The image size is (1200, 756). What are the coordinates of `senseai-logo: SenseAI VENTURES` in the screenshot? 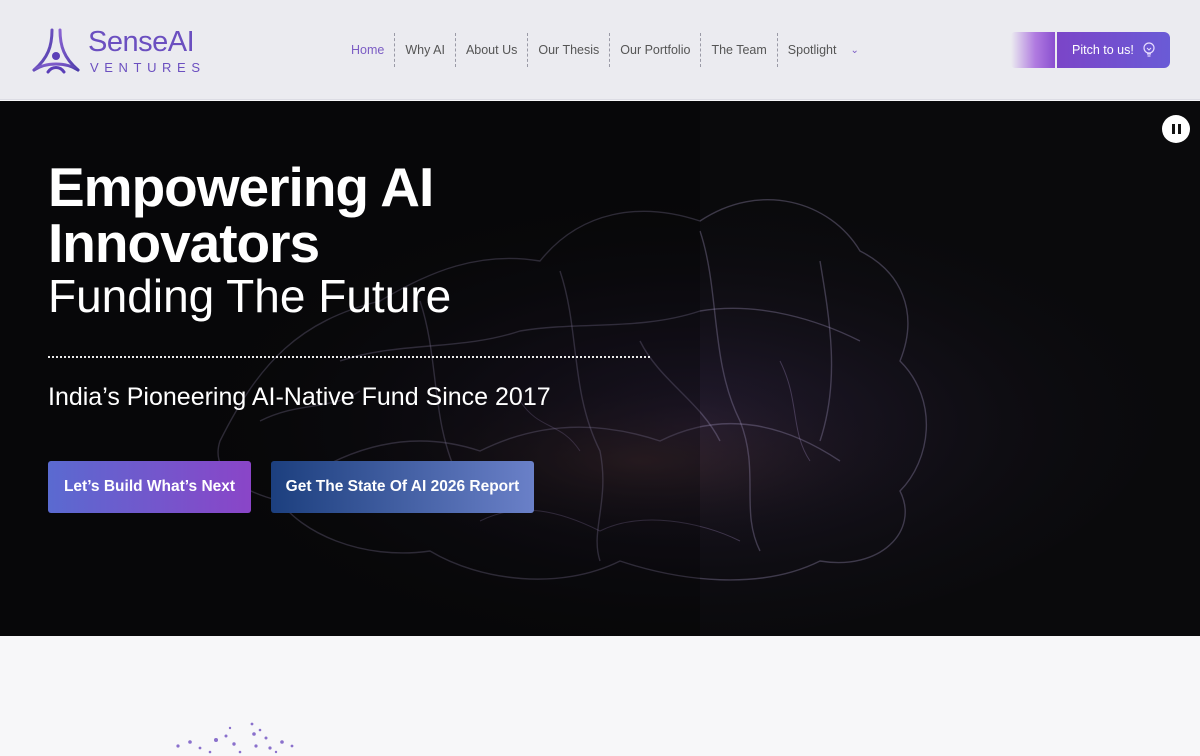 It's located at (125, 52).